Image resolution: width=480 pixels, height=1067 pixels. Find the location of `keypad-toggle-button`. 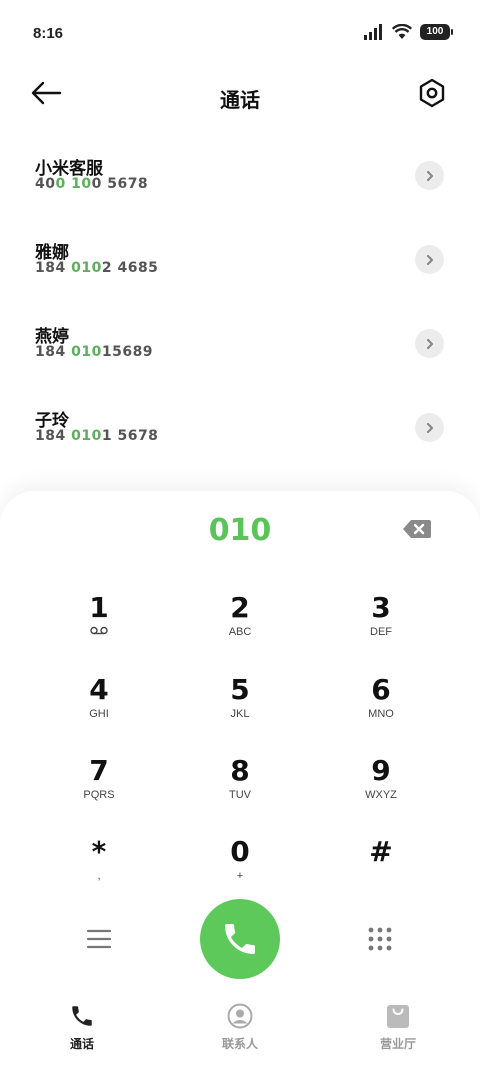

keypad-toggle-button is located at coordinates (380, 939).